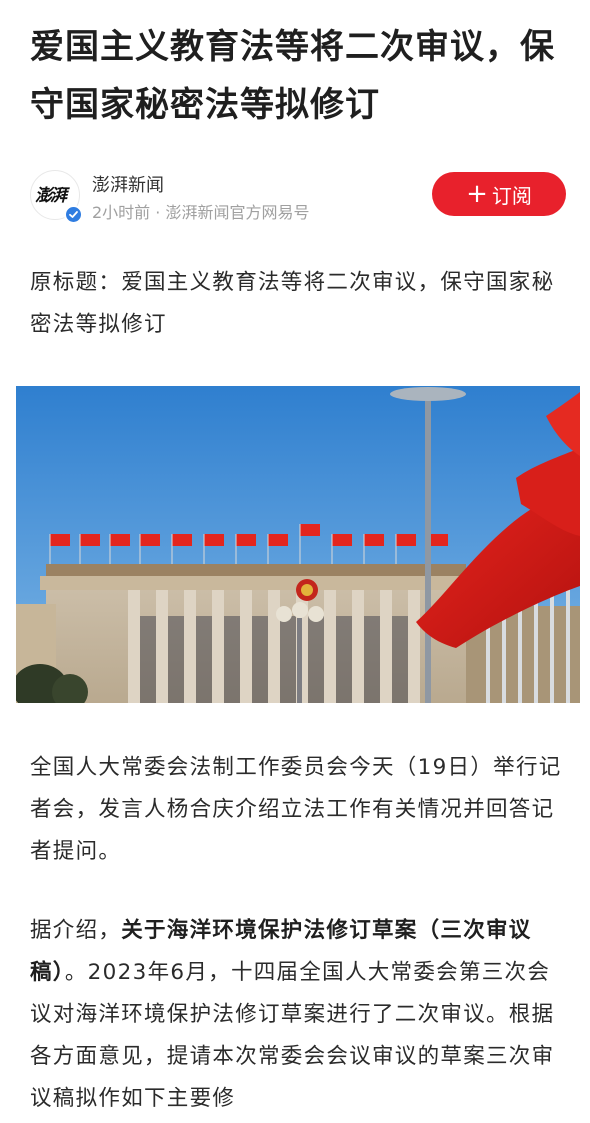 The height and width of the screenshot is (1123, 590). Describe the element at coordinates (201, 212) in the screenshot. I see `author-meta: 2小时前 · 澎湃新闻官方网易号` at that location.